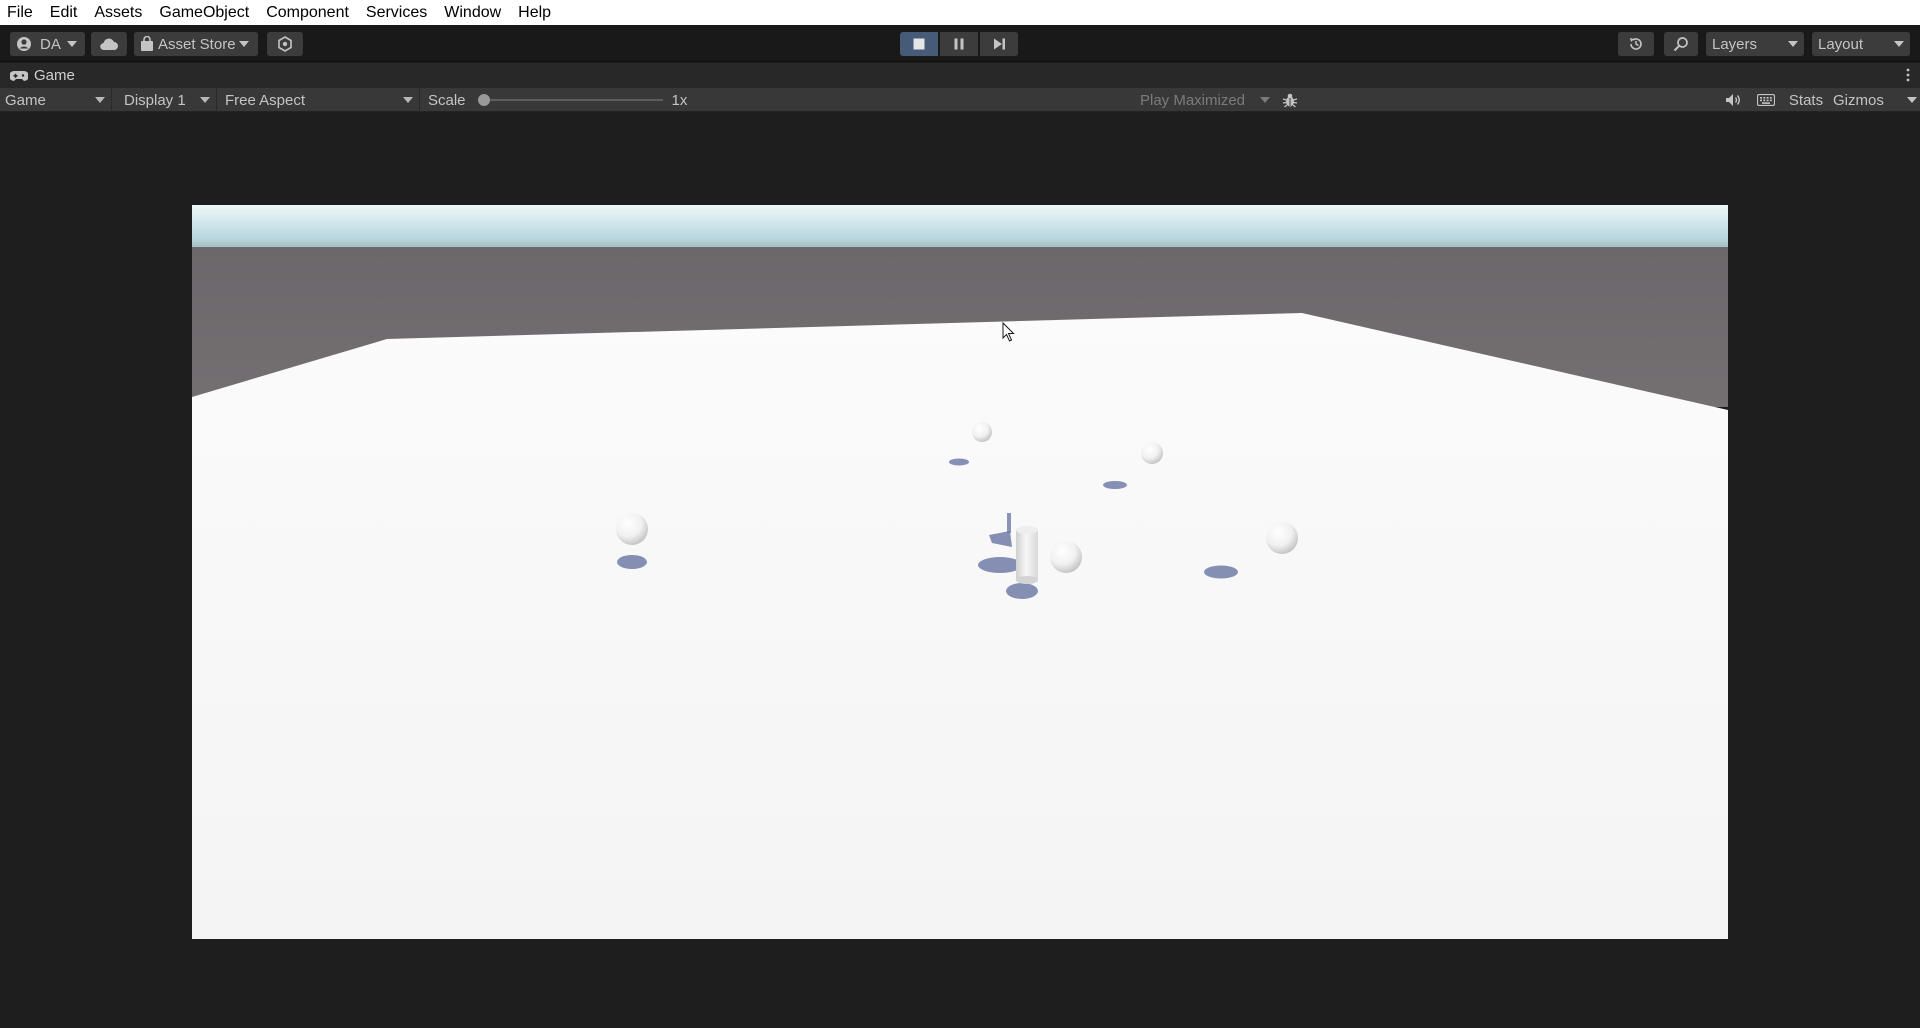  I want to click on search-button, so click(1681, 44).